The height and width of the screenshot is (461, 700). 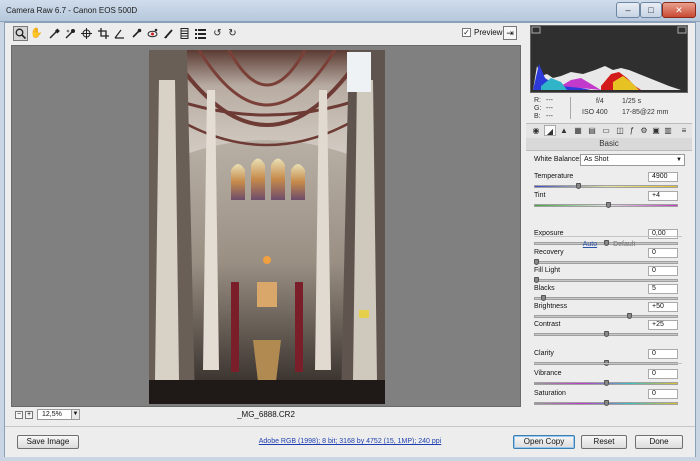 I want to click on temperature-value-field: 4900, so click(x=663, y=177).